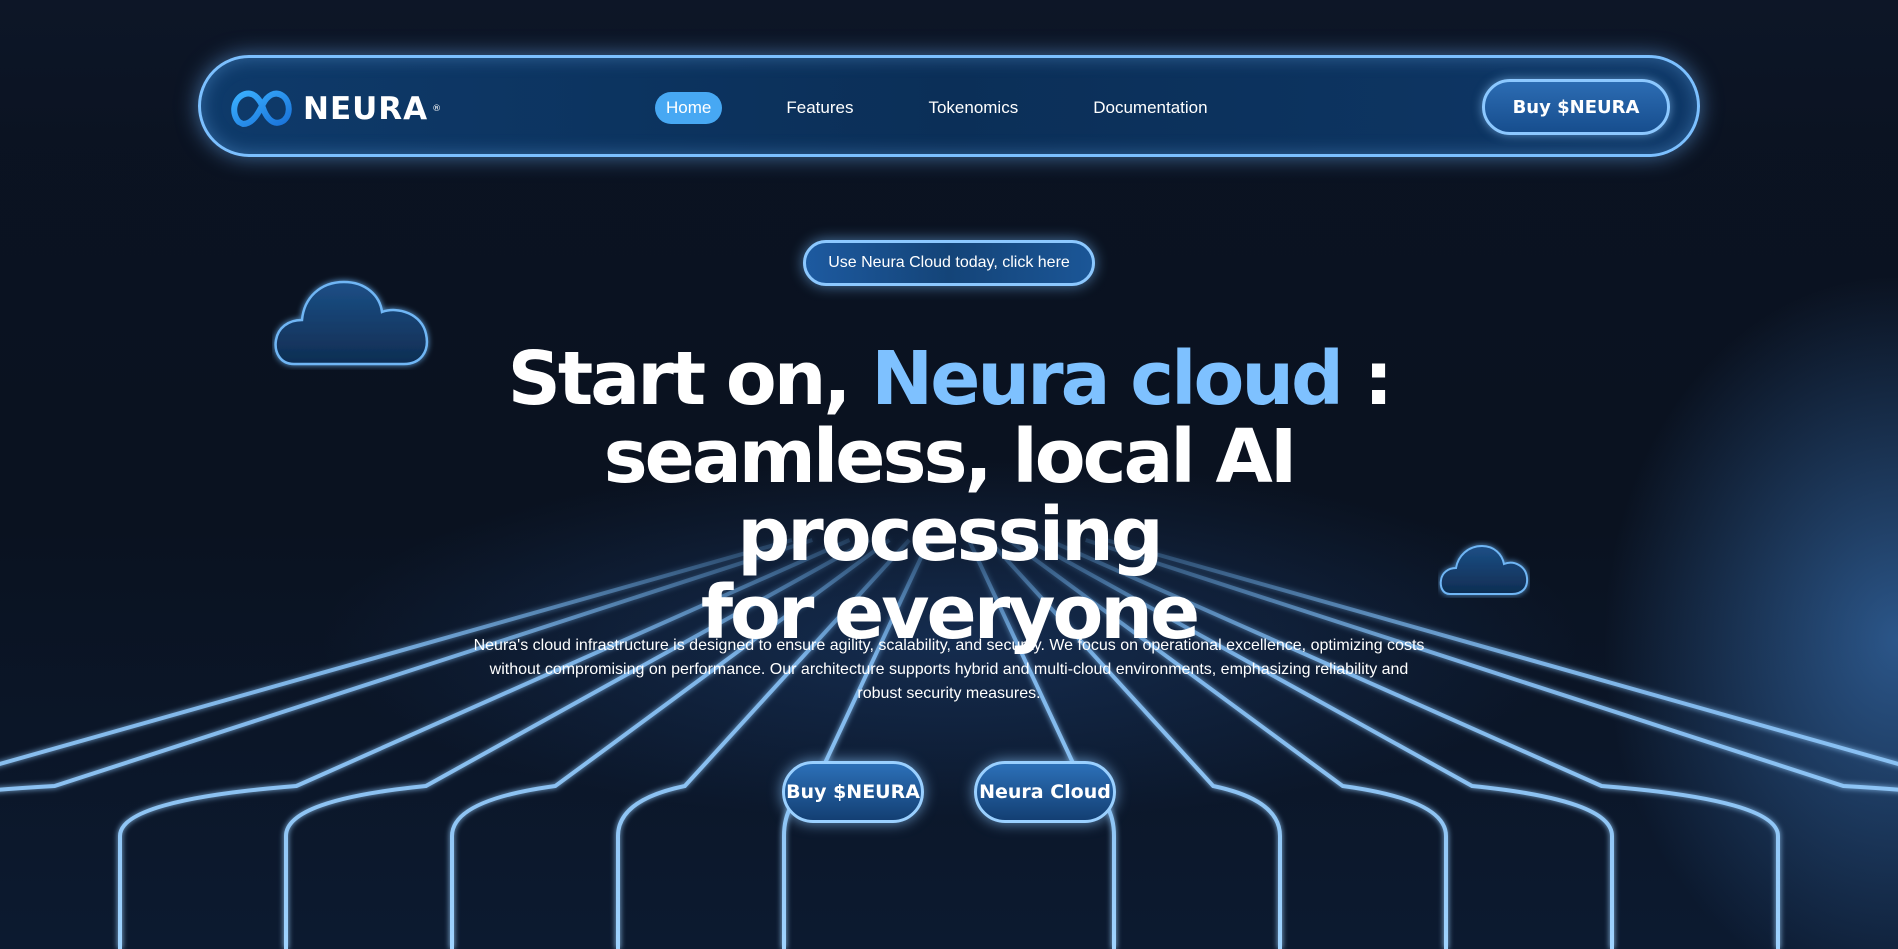 This screenshot has width=1898, height=949. I want to click on nav-link-features: Features, so click(819, 108).